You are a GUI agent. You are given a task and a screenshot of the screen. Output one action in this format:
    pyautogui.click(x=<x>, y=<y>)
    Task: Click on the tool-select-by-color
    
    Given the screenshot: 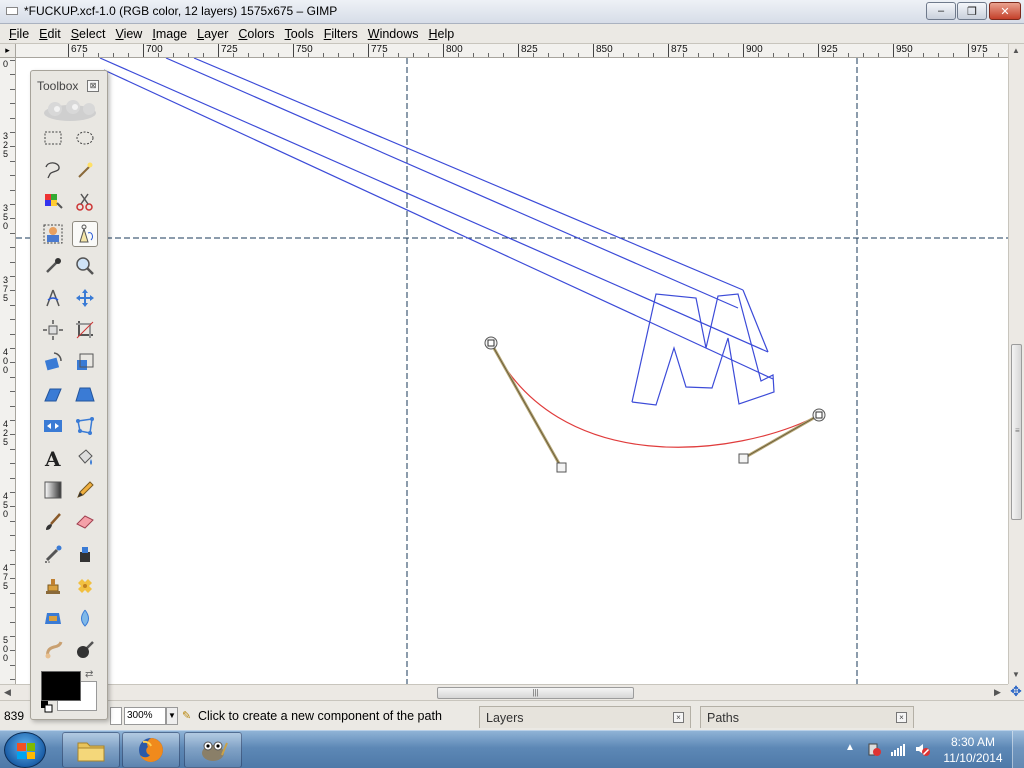 What is the action you would take?
    pyautogui.click(x=53, y=202)
    